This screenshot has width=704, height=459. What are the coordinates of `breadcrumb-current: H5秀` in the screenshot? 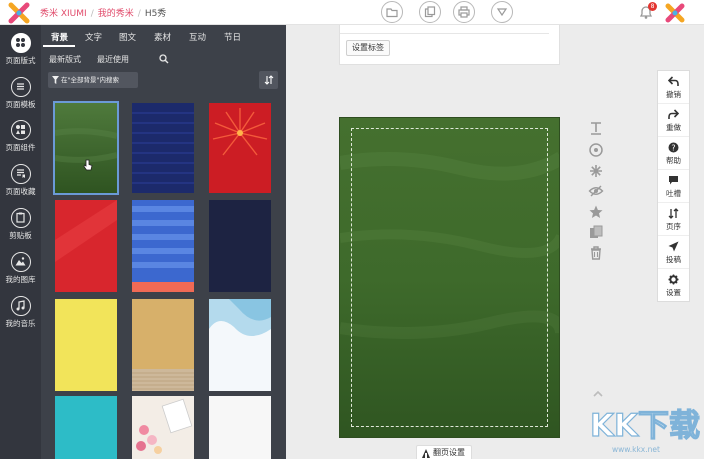 It's located at (155, 14).